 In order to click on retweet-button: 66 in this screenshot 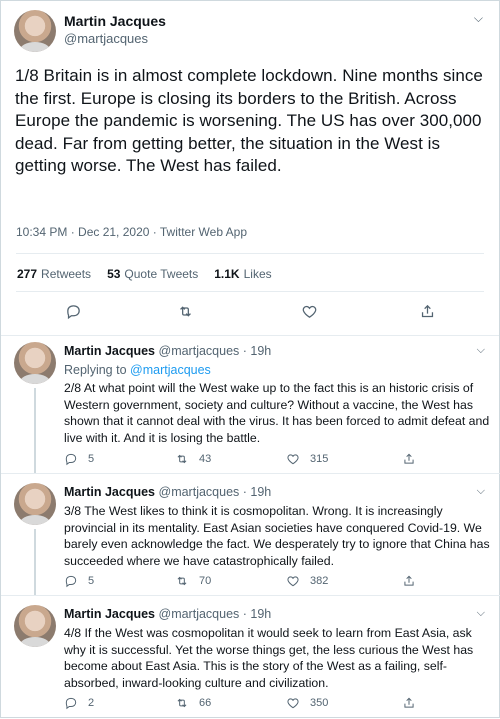, I will do `click(193, 703)`.